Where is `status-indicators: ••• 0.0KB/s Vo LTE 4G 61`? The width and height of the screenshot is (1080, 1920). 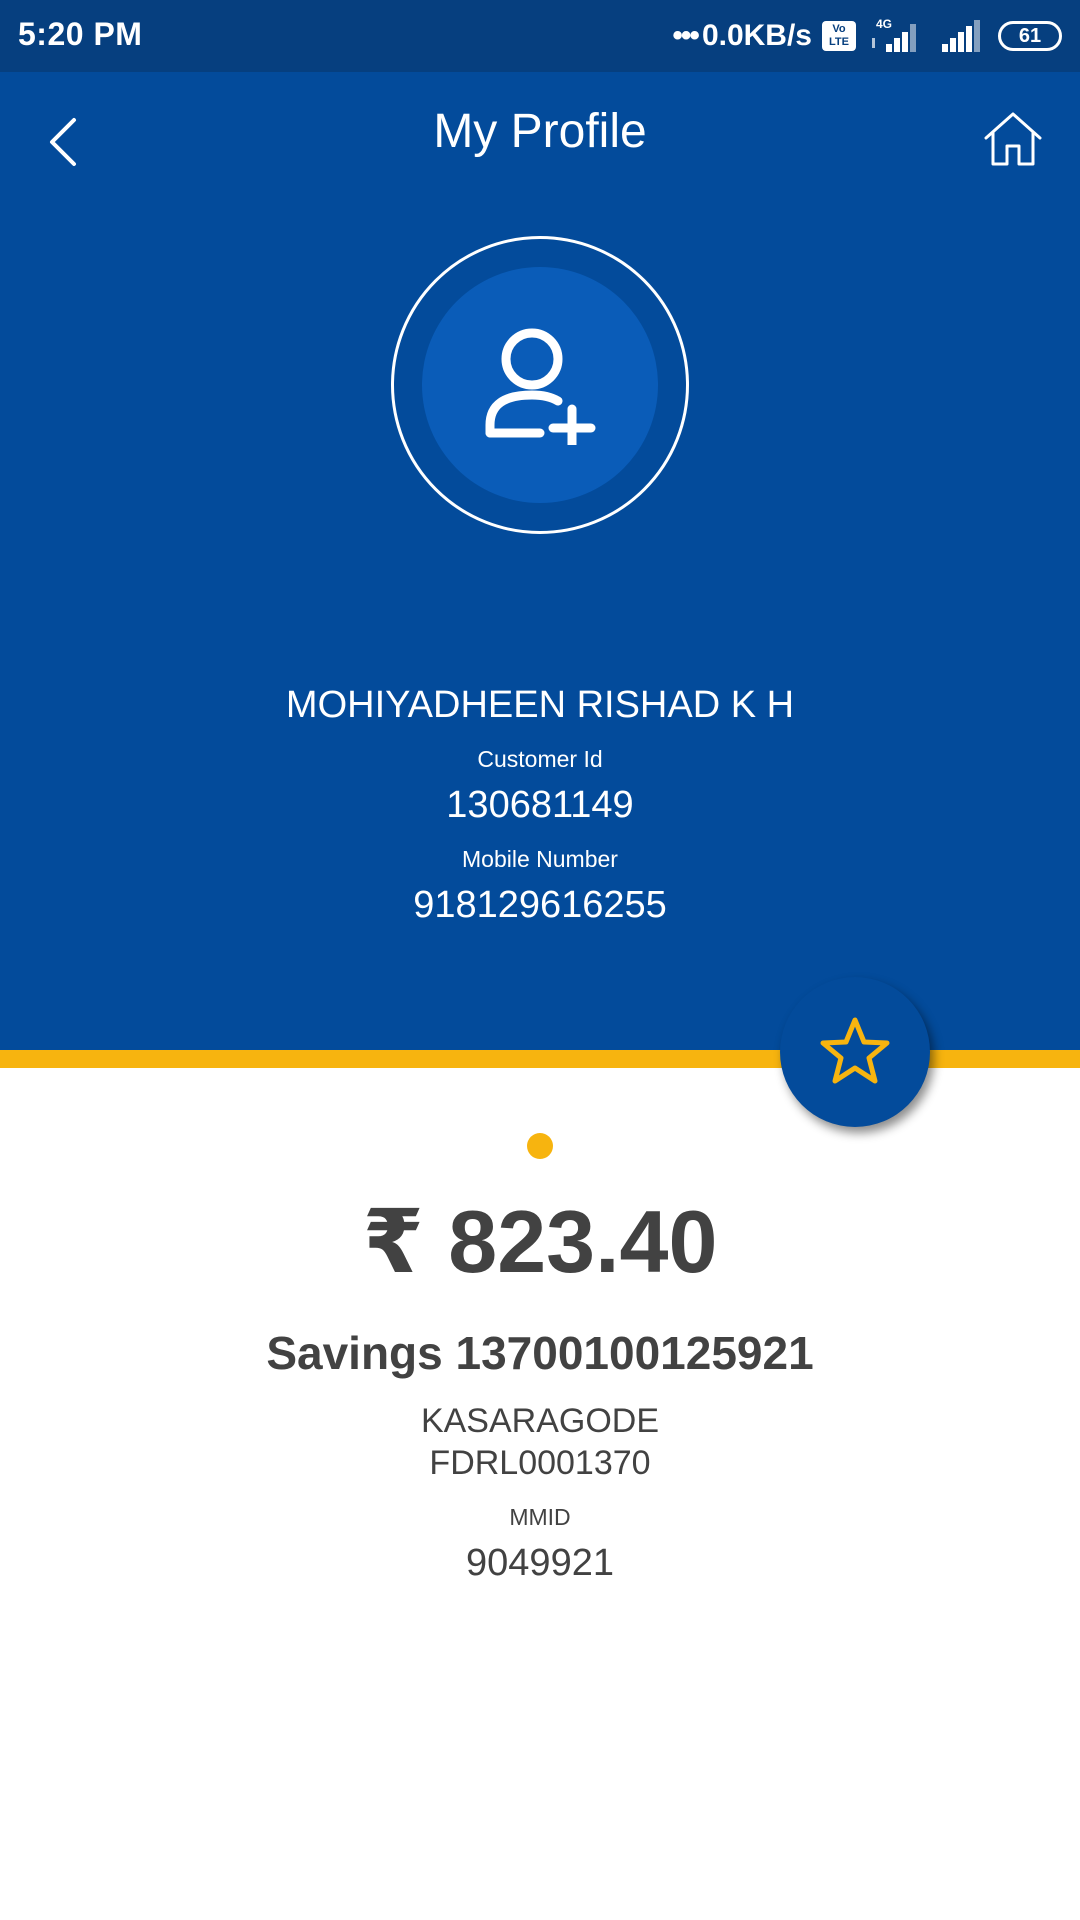 status-indicators: ••• 0.0KB/s Vo LTE 4G 61 is located at coordinates (867, 36).